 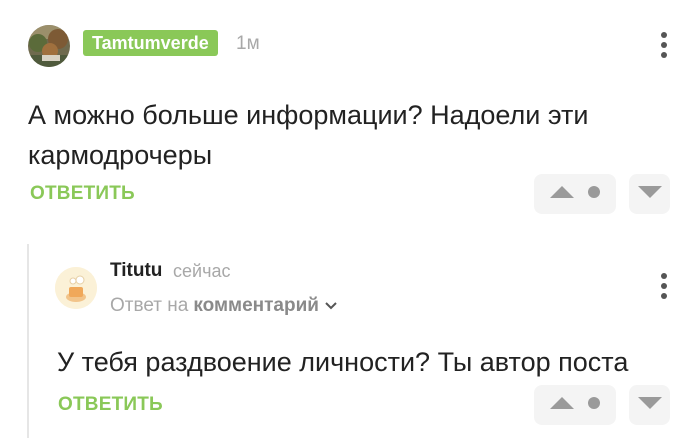 I want to click on reply-to-line: Ответ на комментарий, so click(x=224, y=306).